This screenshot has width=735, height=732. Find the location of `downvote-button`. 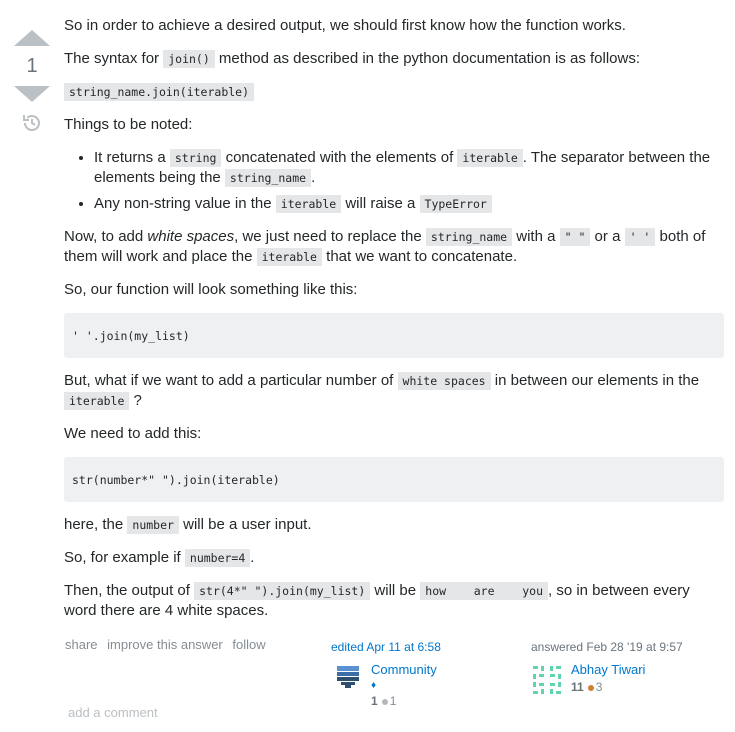

downvote-button is located at coordinates (32, 94).